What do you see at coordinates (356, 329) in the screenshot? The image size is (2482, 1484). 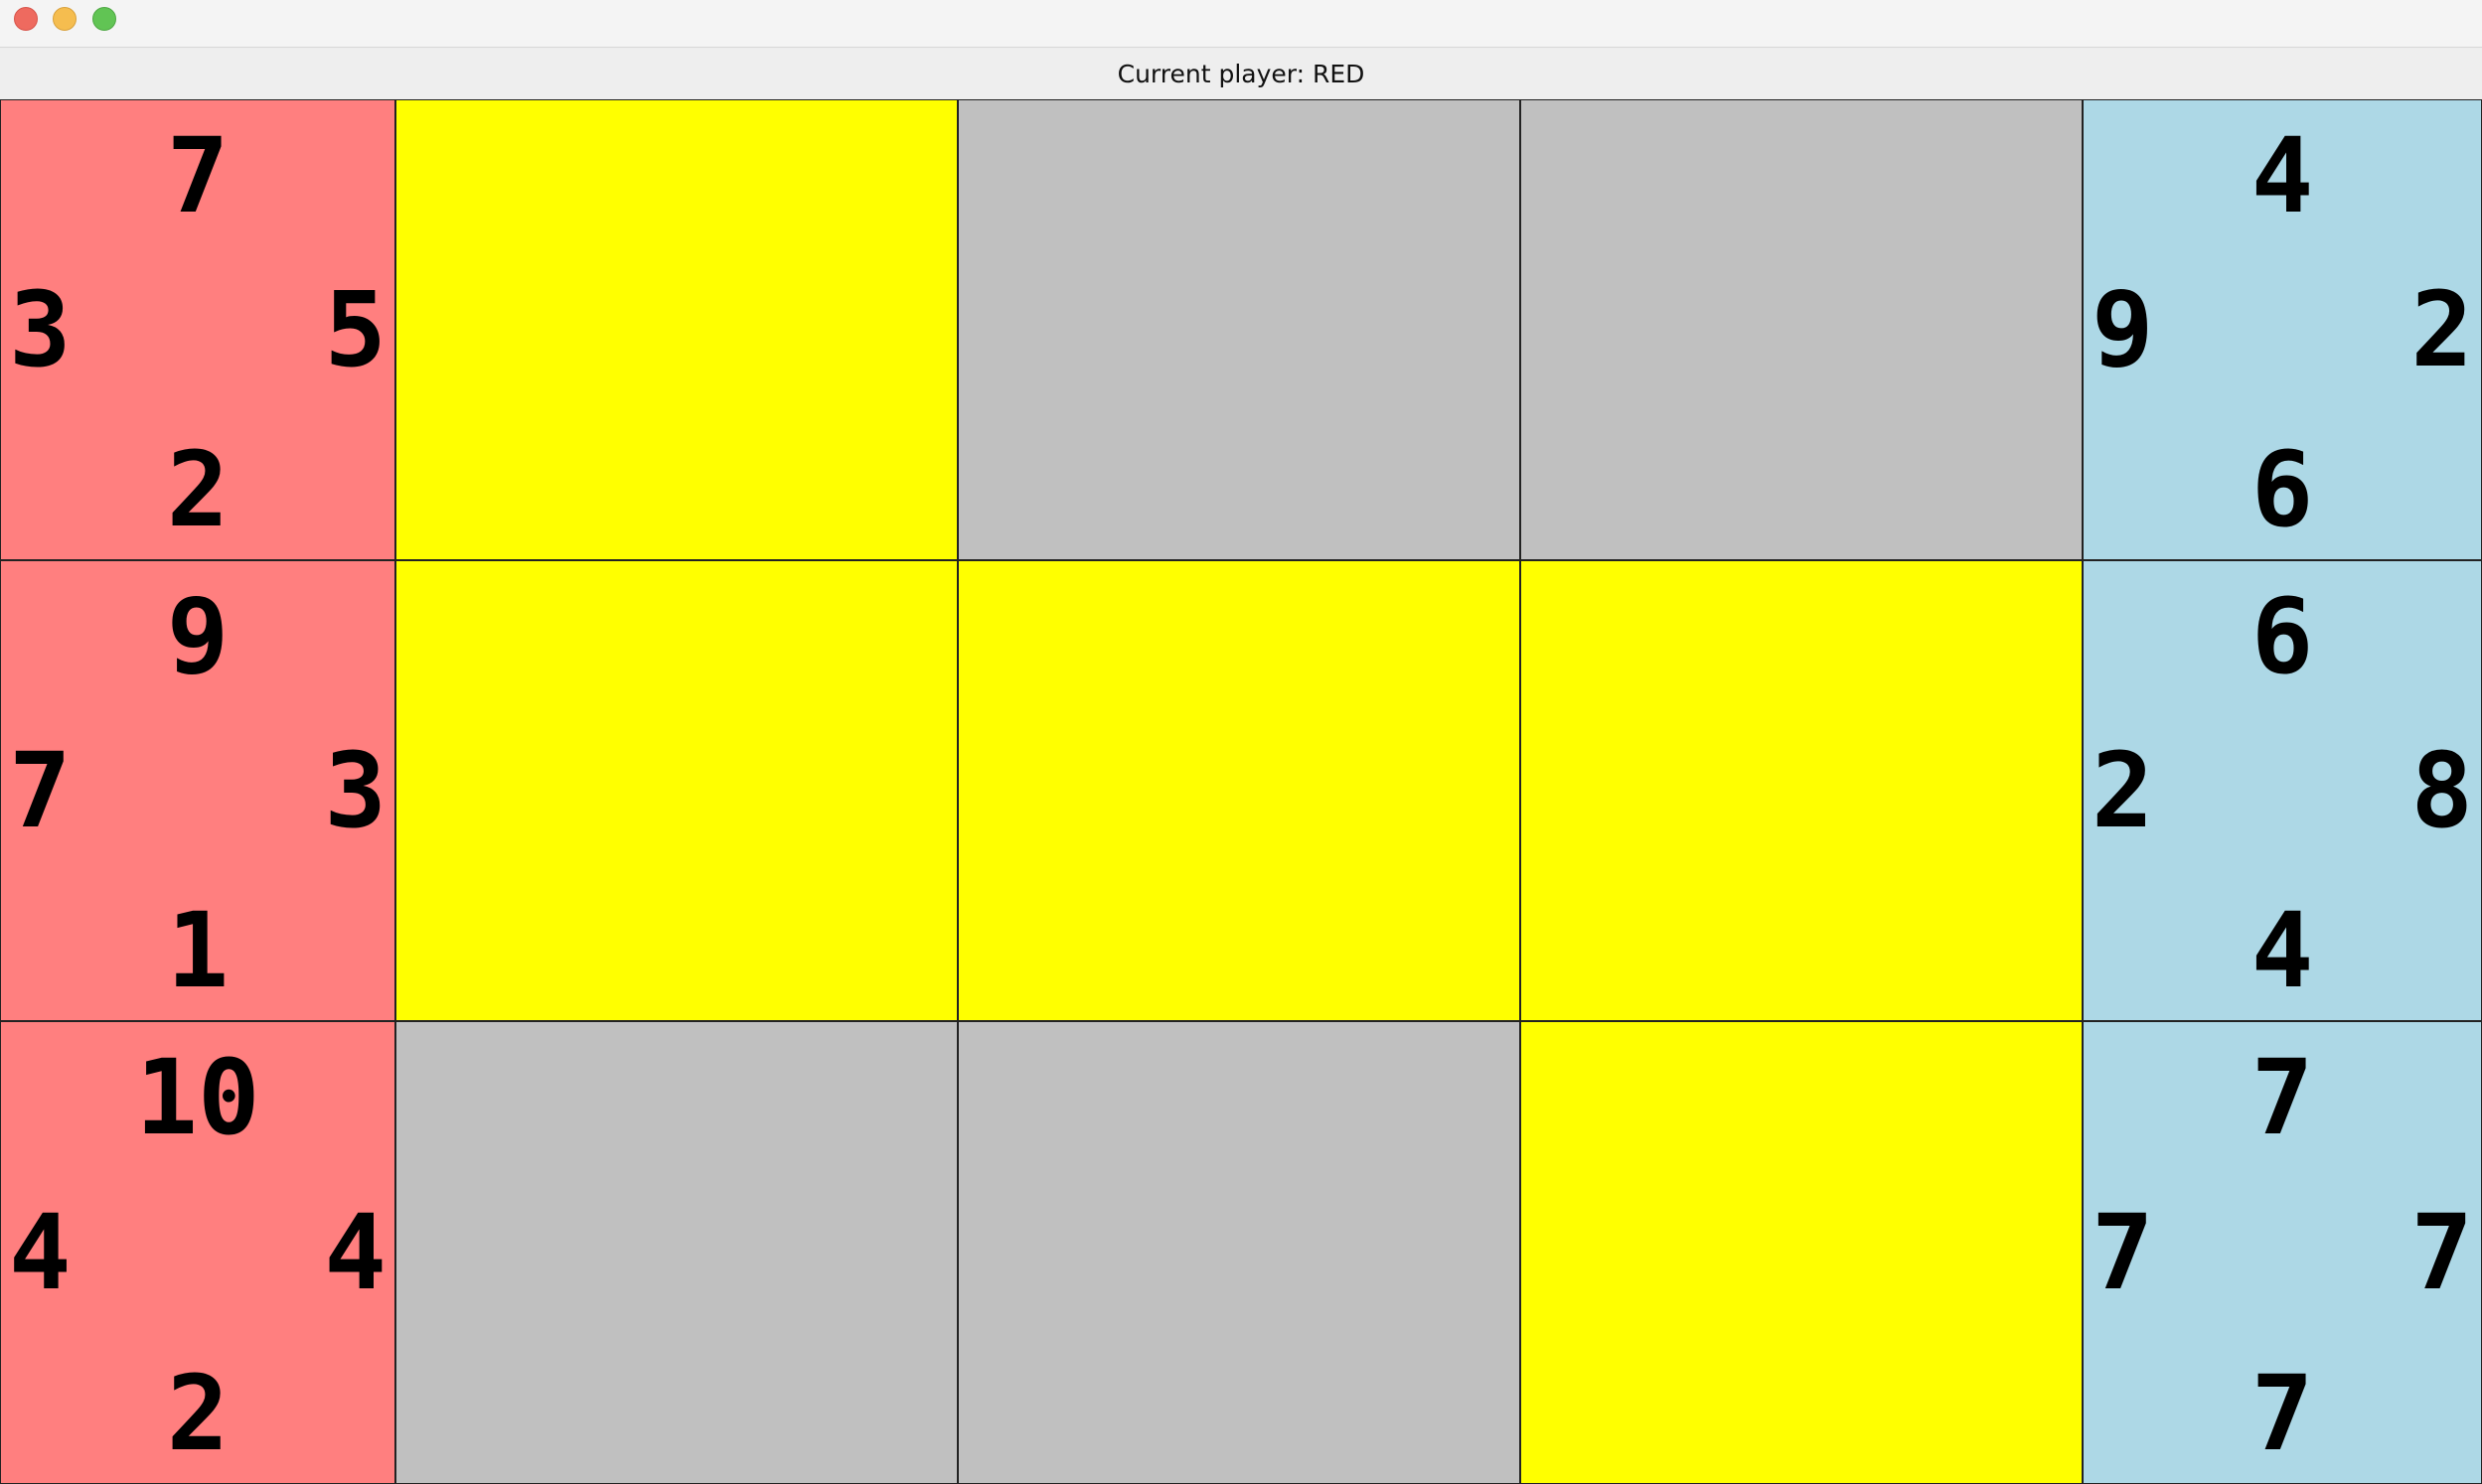 I see `card-value-right: 5` at bounding box center [356, 329].